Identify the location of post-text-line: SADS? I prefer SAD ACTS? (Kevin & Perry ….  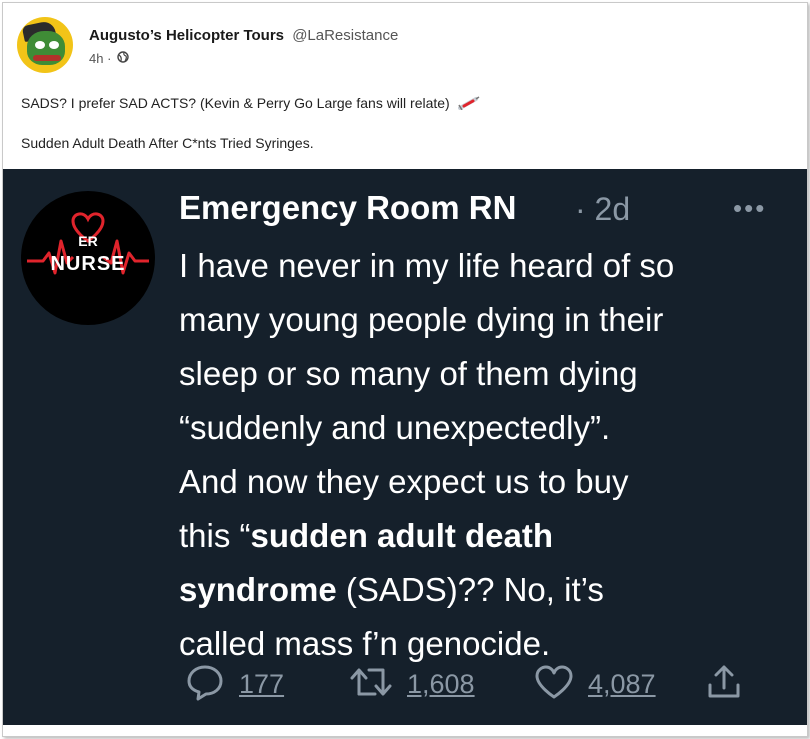
(250, 104).